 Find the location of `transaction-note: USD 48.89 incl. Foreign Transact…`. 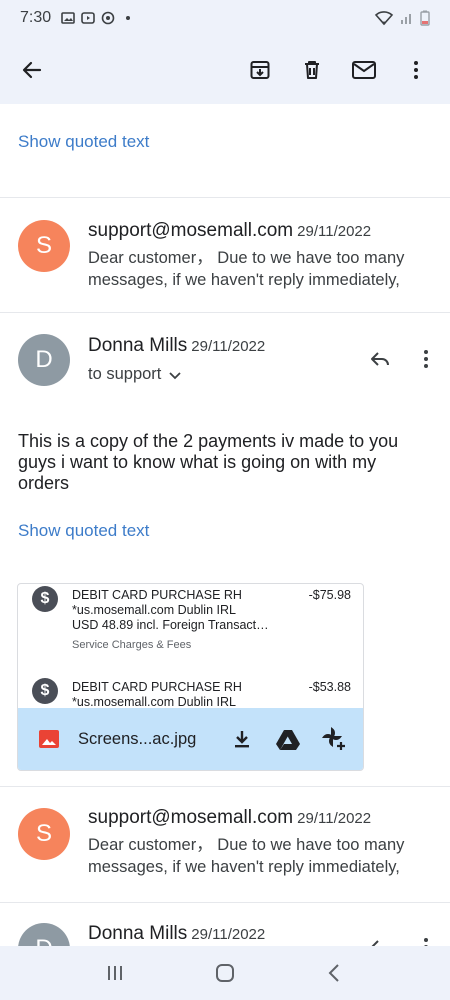

transaction-note: USD 48.89 incl. Foreign Transact… is located at coordinates (170, 625).